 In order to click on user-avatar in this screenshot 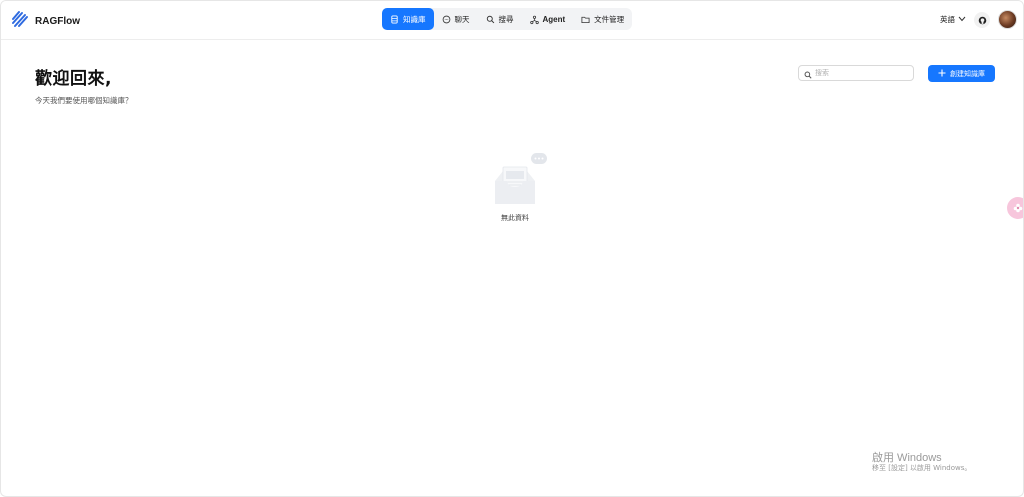, I will do `click(1007, 19)`.